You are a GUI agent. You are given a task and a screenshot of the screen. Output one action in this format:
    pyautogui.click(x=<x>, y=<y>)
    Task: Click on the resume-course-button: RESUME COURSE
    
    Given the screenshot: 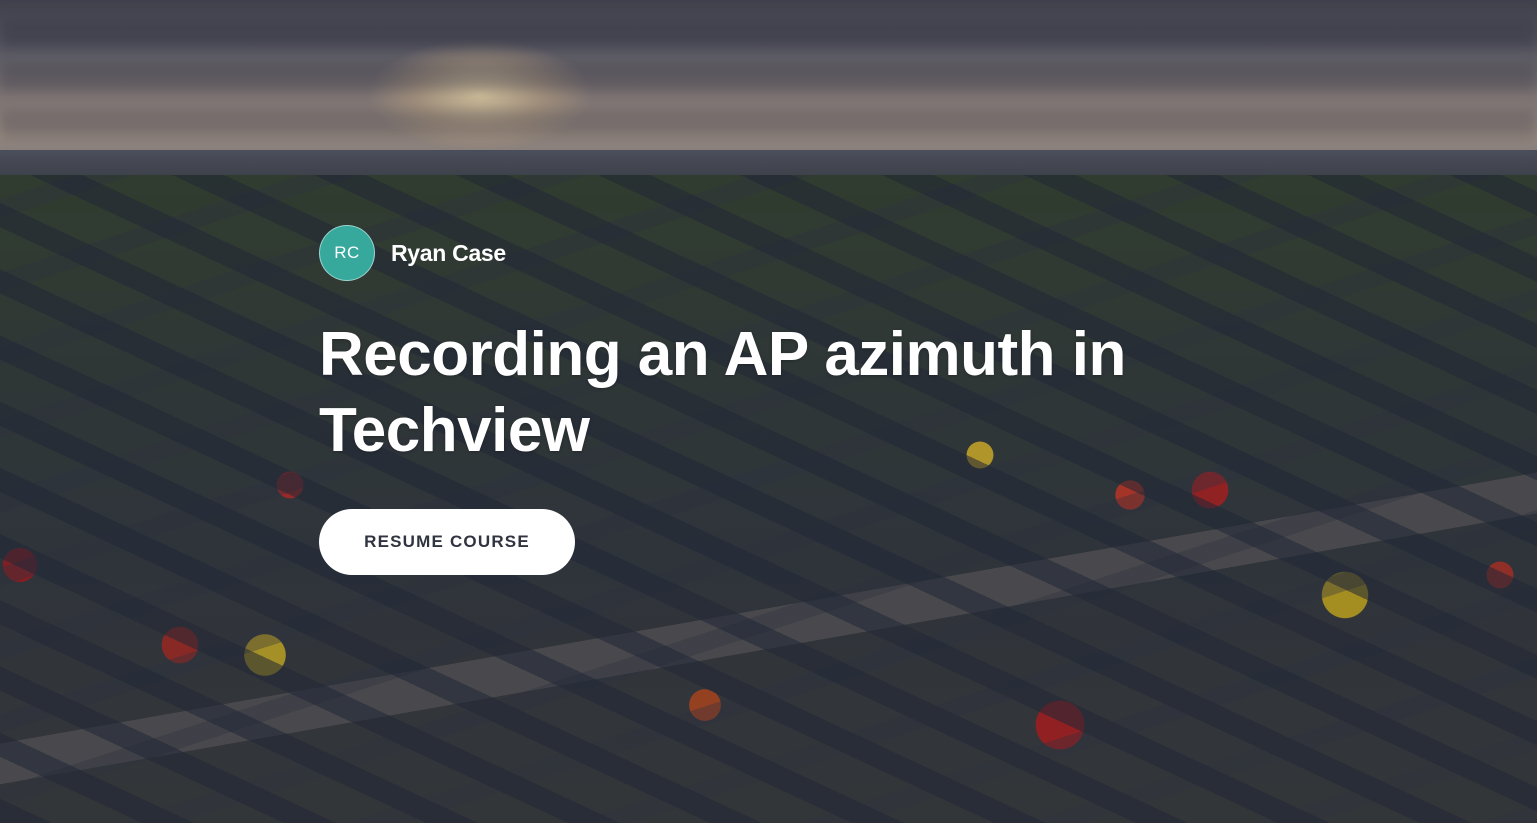 What is the action you would take?
    pyautogui.click(x=447, y=542)
    